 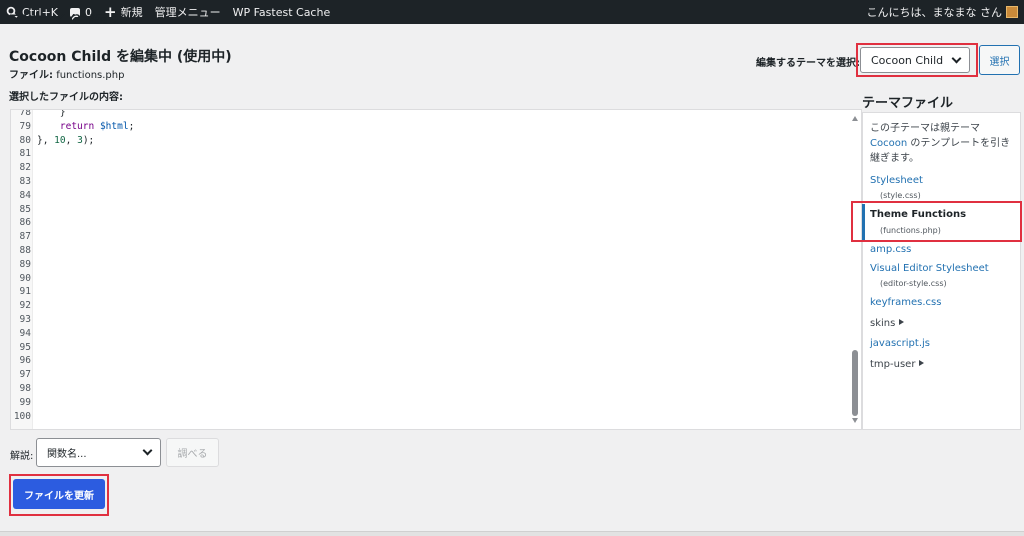 I want to click on line-number: 98, so click(x=25, y=388).